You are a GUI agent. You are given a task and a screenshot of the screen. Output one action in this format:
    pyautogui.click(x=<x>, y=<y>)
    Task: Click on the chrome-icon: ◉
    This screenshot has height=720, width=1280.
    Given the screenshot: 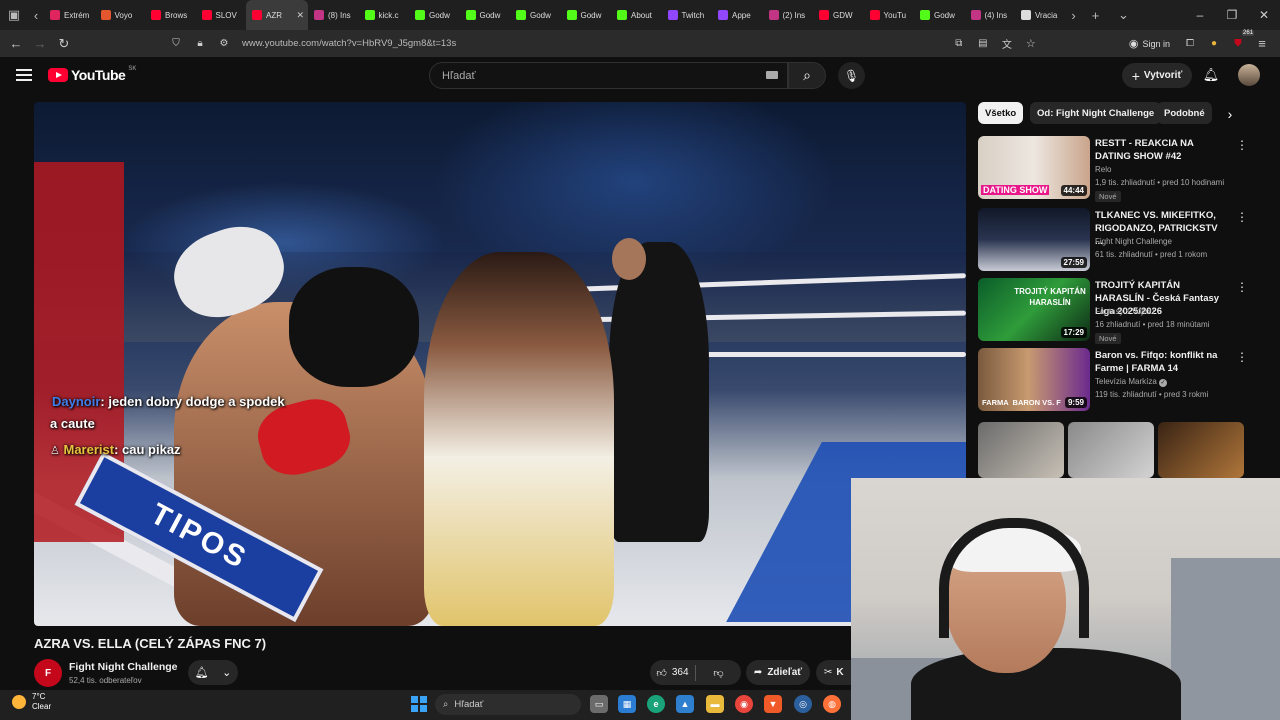 What is the action you would take?
    pyautogui.click(x=744, y=704)
    